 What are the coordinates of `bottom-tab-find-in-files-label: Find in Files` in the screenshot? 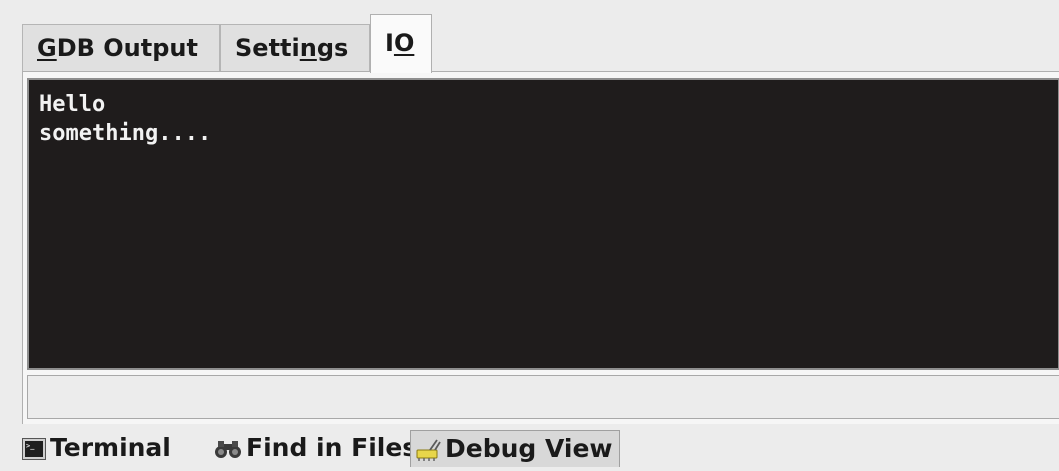 It's located at (332, 447).